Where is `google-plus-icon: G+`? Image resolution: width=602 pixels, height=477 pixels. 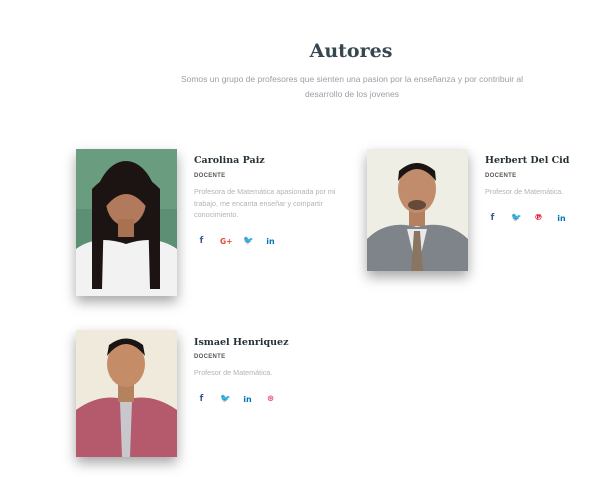
google-plus-icon: G+ is located at coordinates (226, 241).